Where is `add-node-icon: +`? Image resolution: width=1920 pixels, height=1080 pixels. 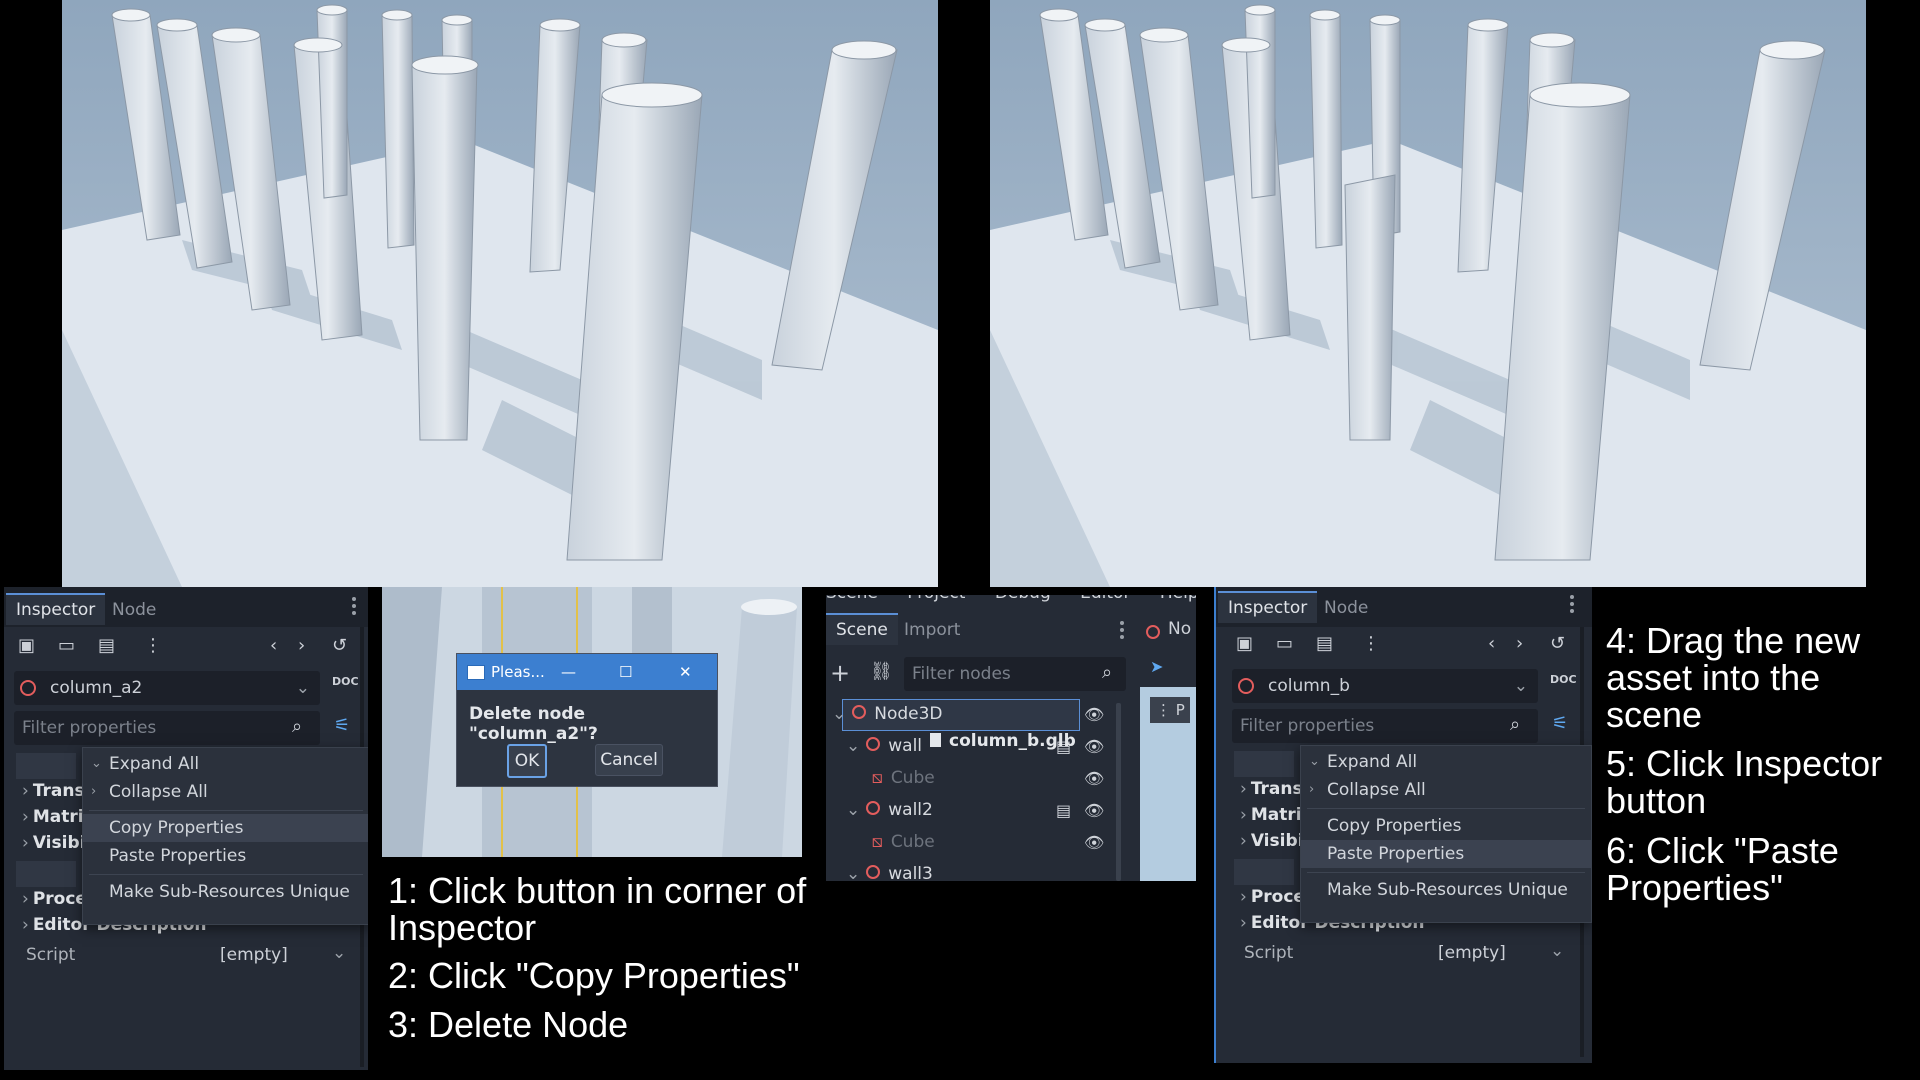
add-node-icon: + is located at coordinates (840, 673).